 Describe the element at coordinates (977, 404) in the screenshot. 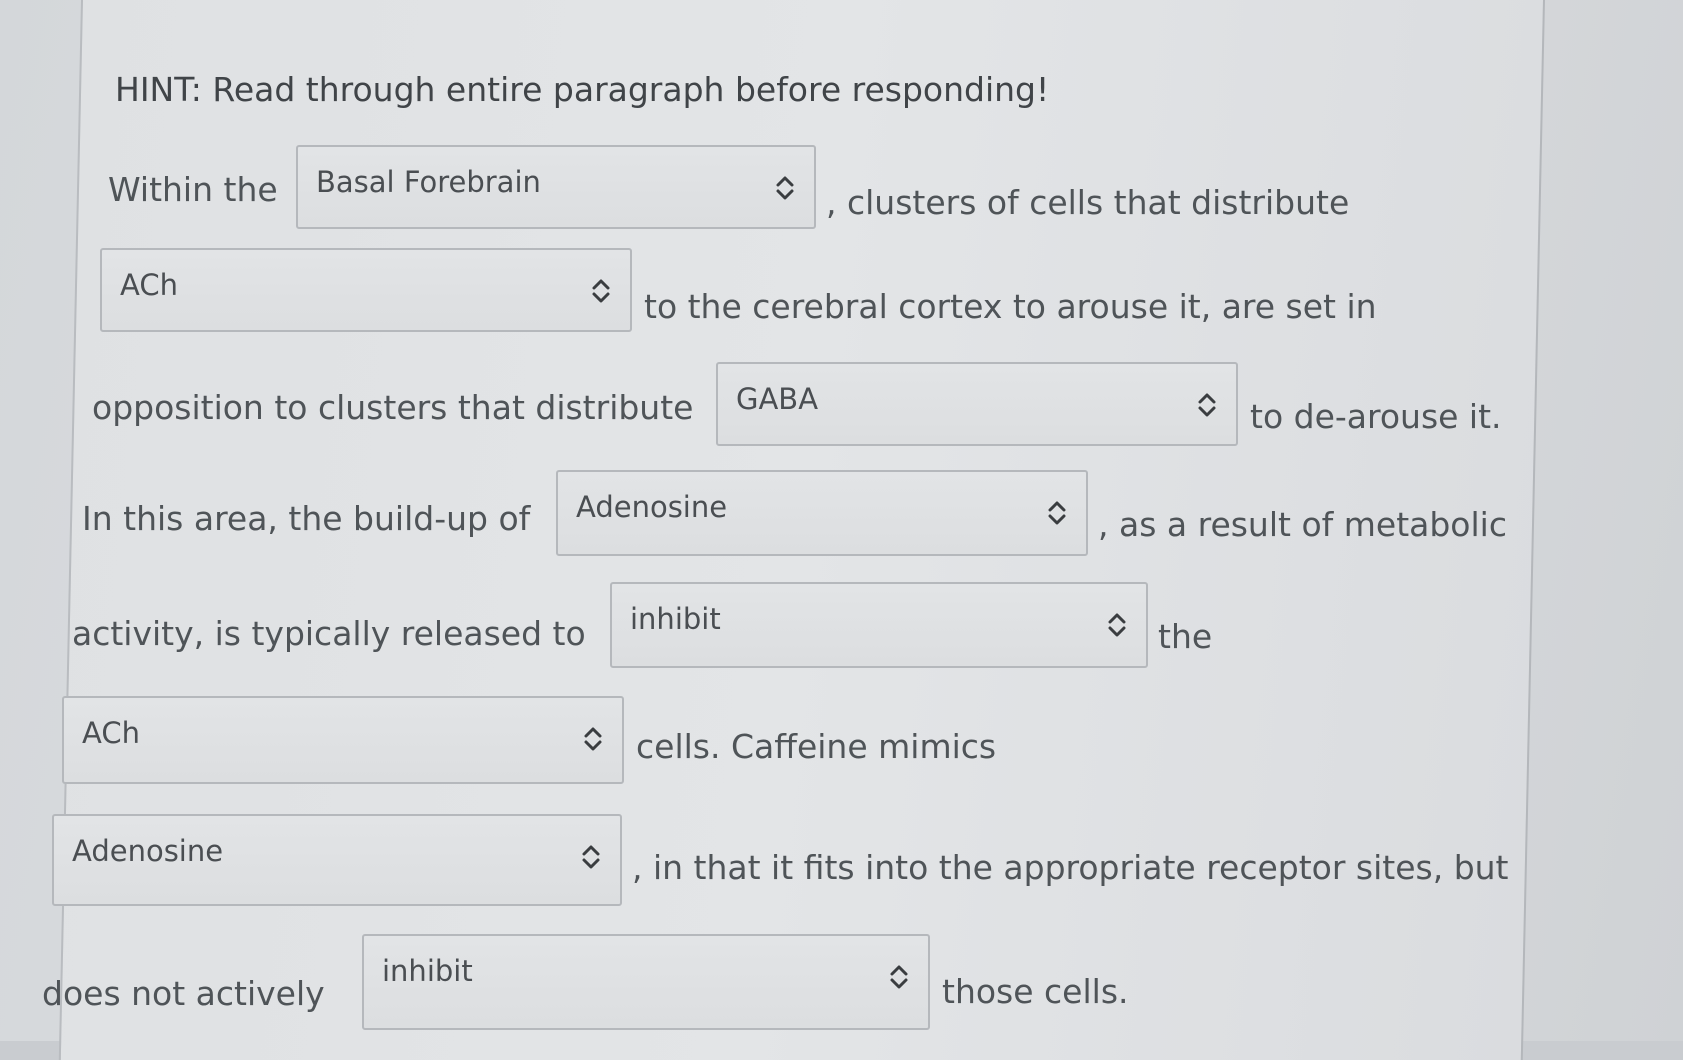

I see `dropdown-dearousal-neurotransmitter: GABA` at that location.